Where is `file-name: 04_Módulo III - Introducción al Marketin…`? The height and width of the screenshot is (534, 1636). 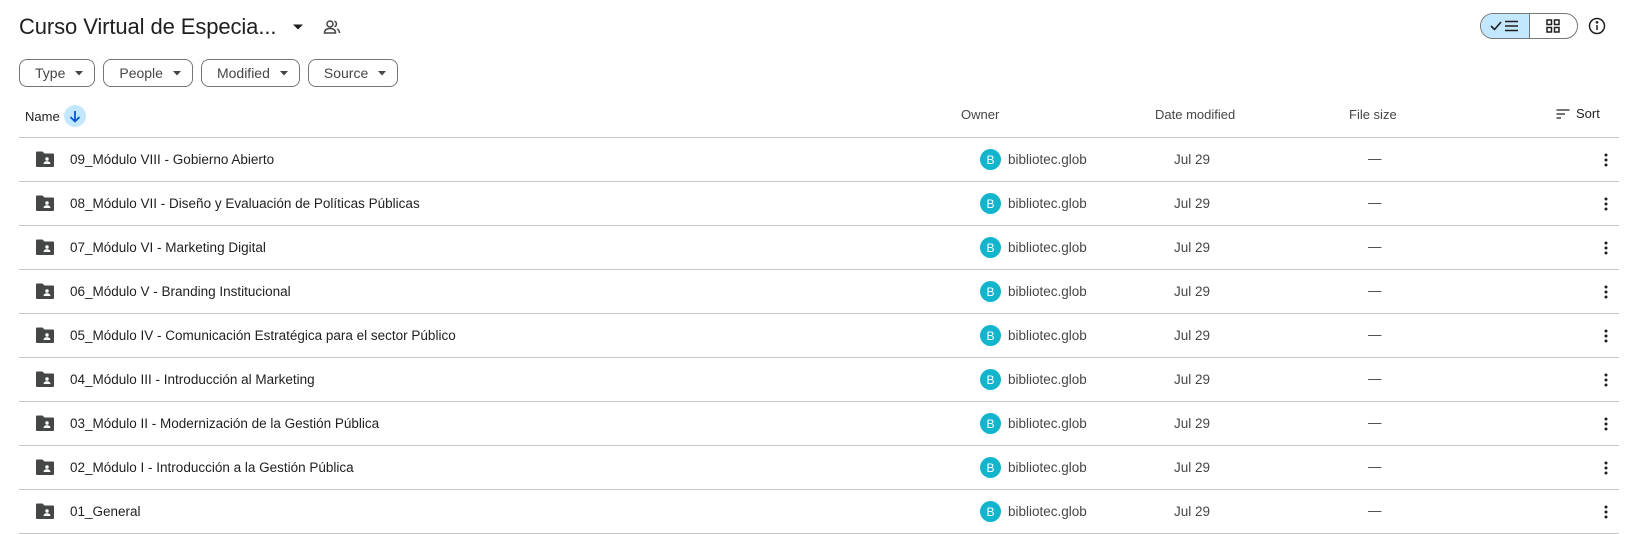 file-name: 04_Módulo III - Introducción al Marketin… is located at coordinates (192, 379).